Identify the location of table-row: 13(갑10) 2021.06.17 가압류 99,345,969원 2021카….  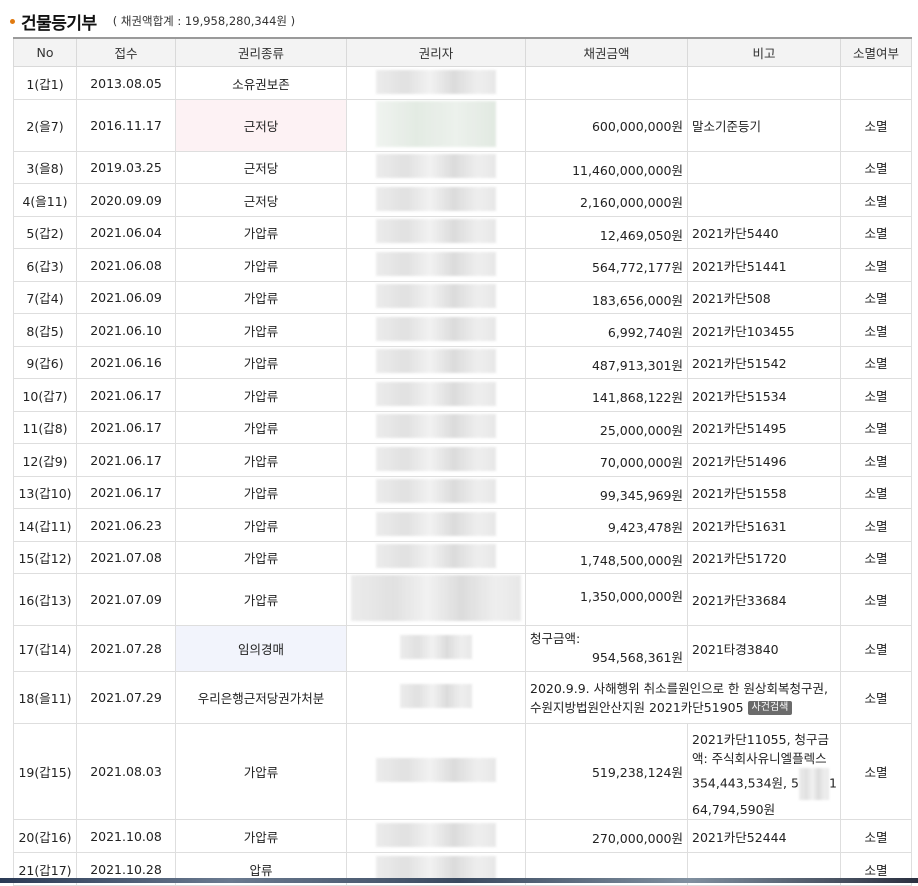
(462, 492).